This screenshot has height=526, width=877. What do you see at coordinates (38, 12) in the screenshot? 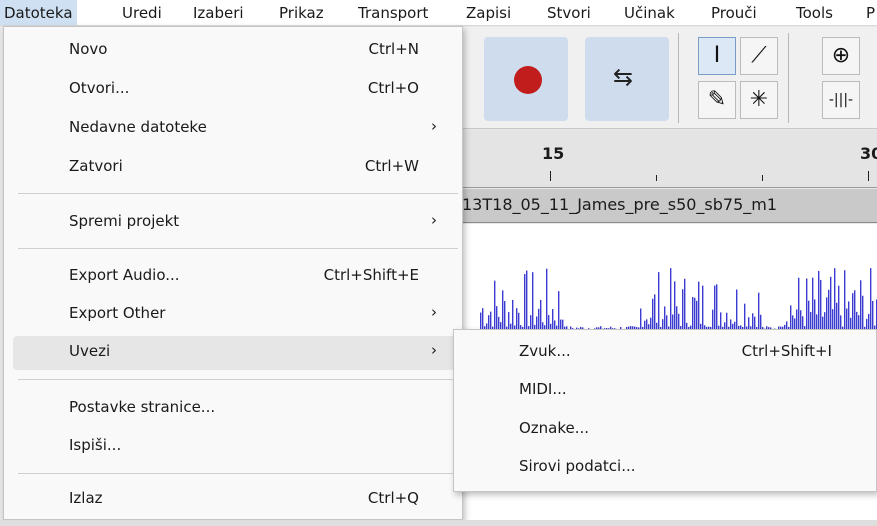
I see `menu-datoteka: Datoteka` at bounding box center [38, 12].